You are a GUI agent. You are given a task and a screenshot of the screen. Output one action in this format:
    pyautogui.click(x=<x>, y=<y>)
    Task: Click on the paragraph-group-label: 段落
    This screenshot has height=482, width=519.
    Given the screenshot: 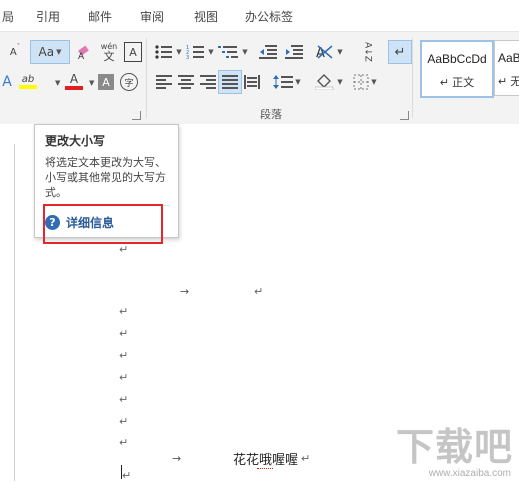 What is the action you would take?
    pyautogui.click(x=271, y=114)
    